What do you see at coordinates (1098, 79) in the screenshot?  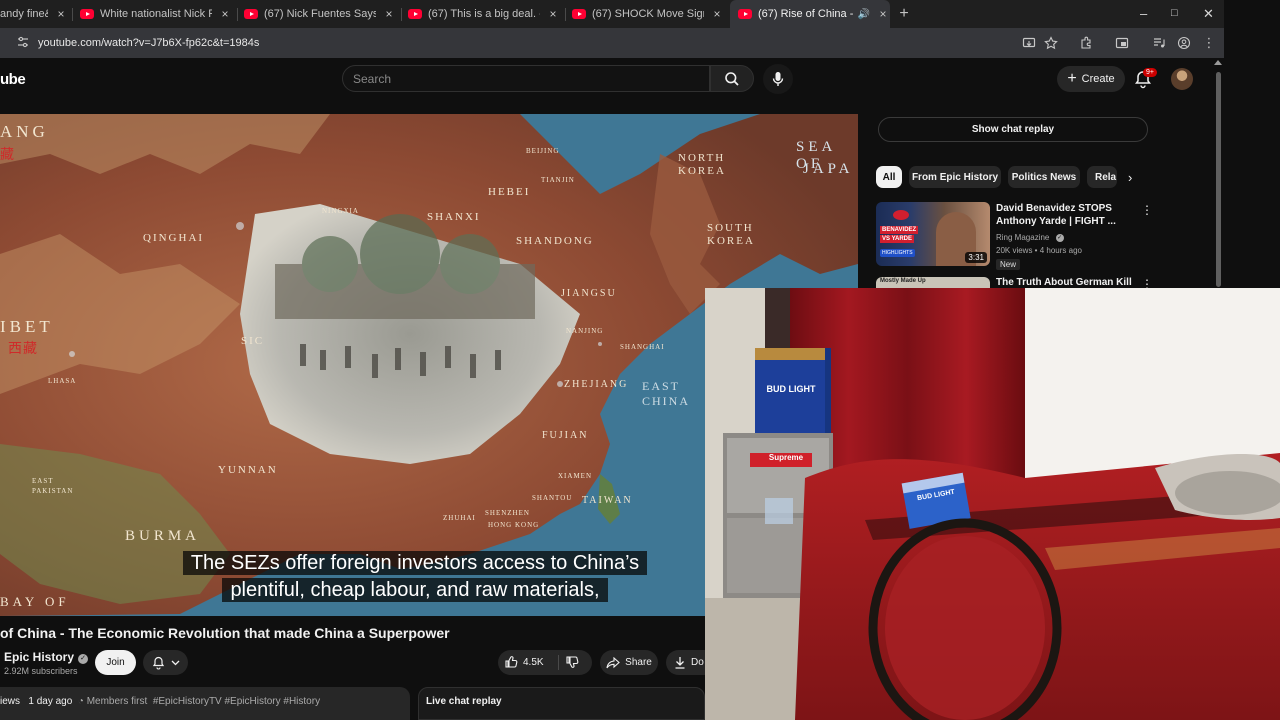 I see `create-label: Create` at bounding box center [1098, 79].